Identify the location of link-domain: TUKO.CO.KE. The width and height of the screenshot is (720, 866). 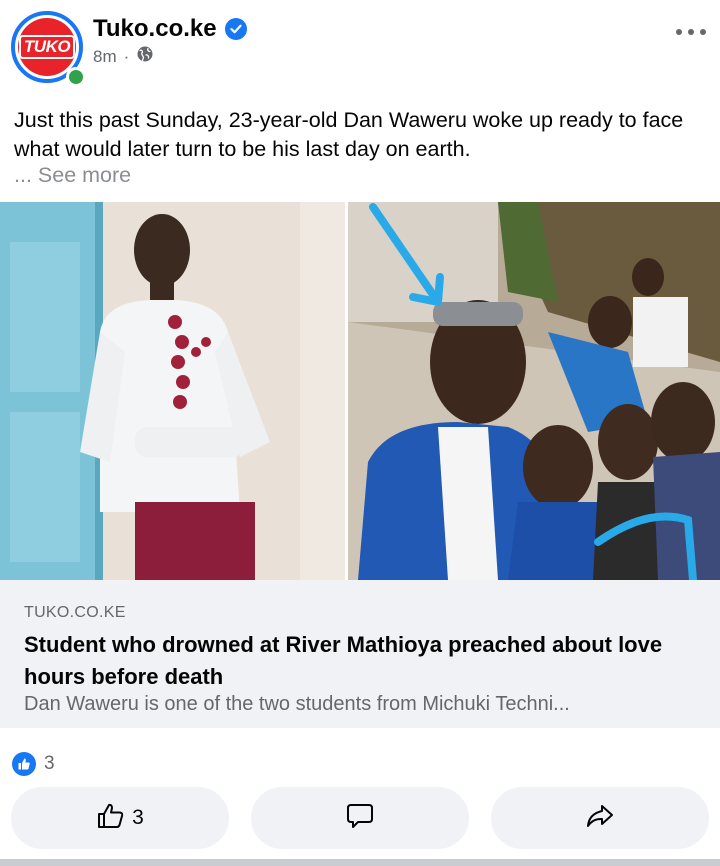
(75, 612).